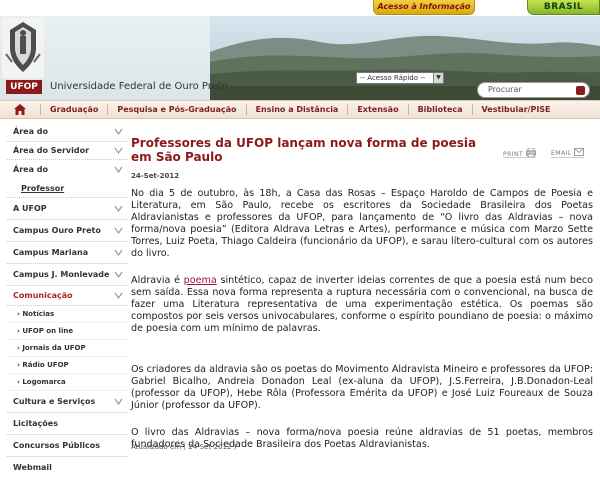  I want to click on sidebar-item-campus-monlevade: Campus J. Monlevade, so click(67, 275).